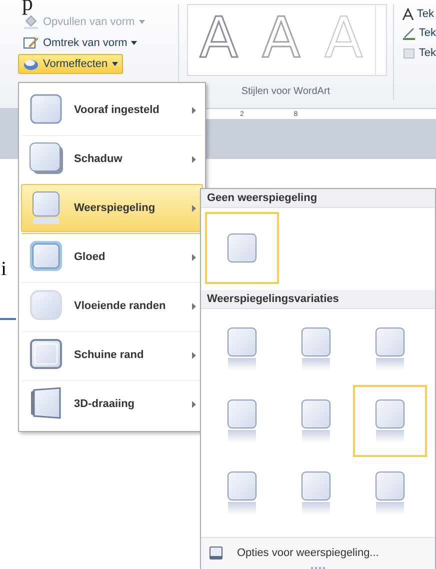 This screenshot has height=569, width=436. I want to click on document-text-fragment: i, so click(4, 269).